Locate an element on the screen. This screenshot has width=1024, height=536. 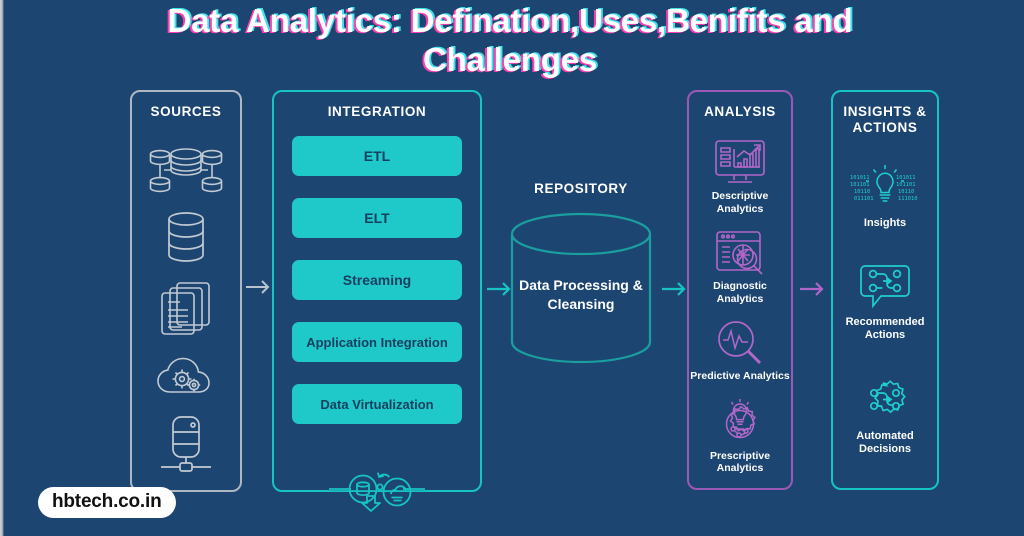
dashboard-magnifier-icon is located at coordinates (740, 253).